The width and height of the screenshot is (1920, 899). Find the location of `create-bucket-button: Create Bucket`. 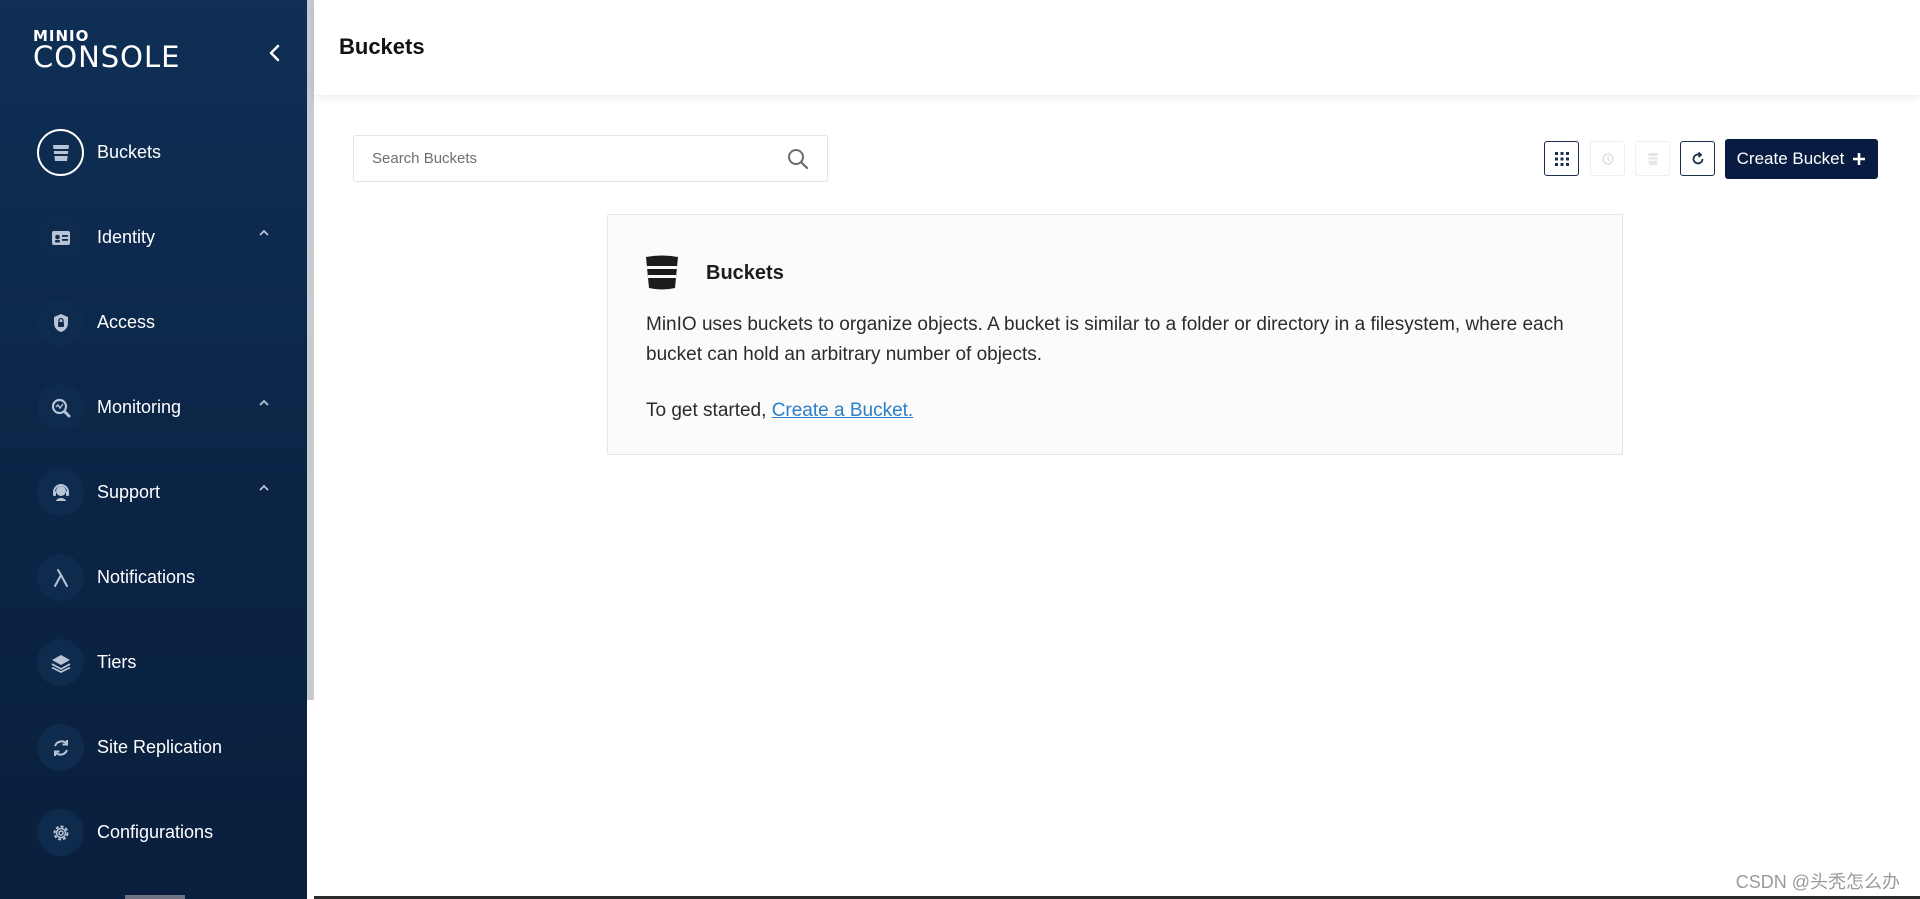

create-bucket-button: Create Bucket is located at coordinates (1801, 159).